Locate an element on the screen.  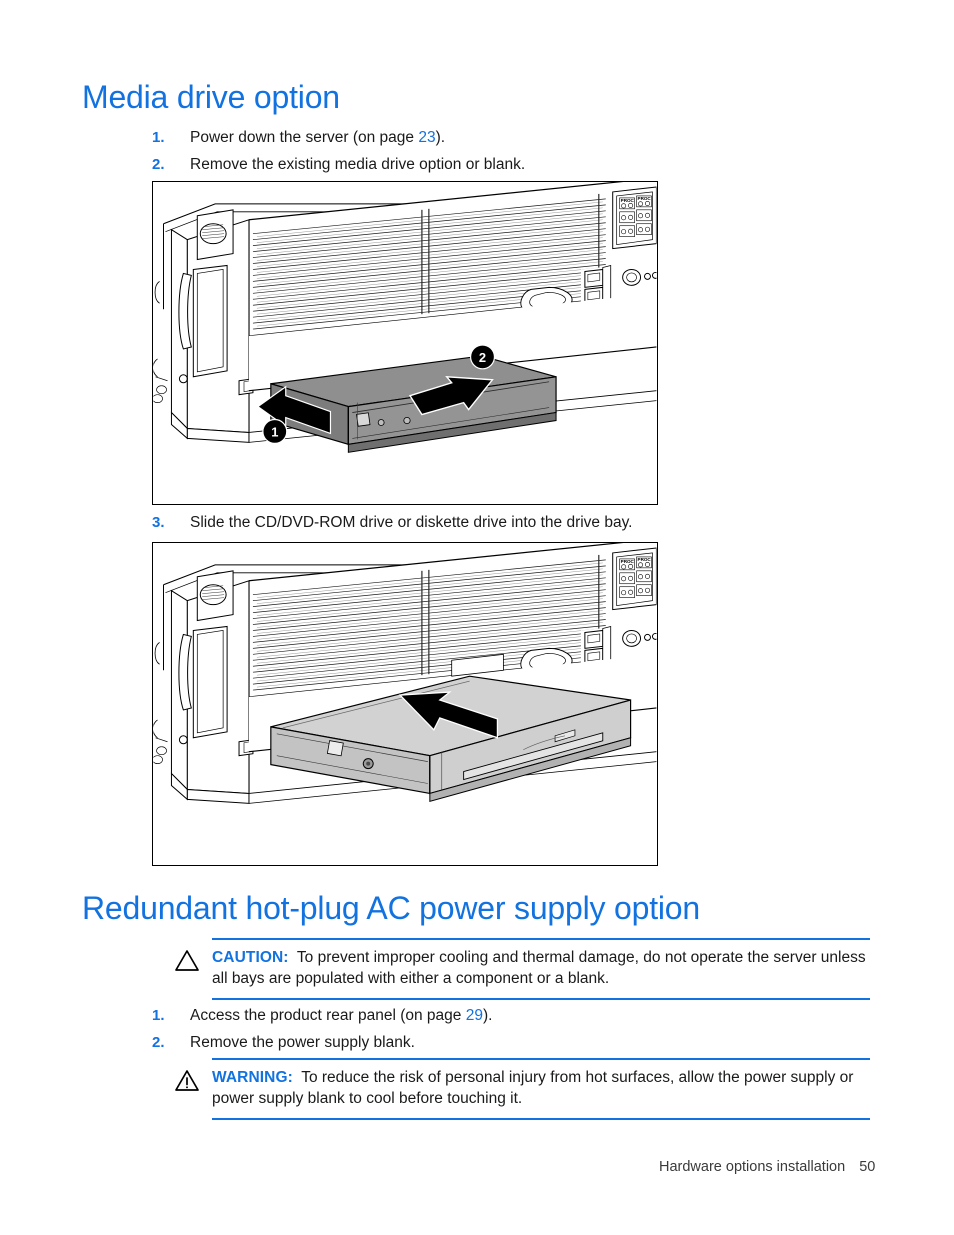
svg-text: 1 is located at coordinates (274, 431).